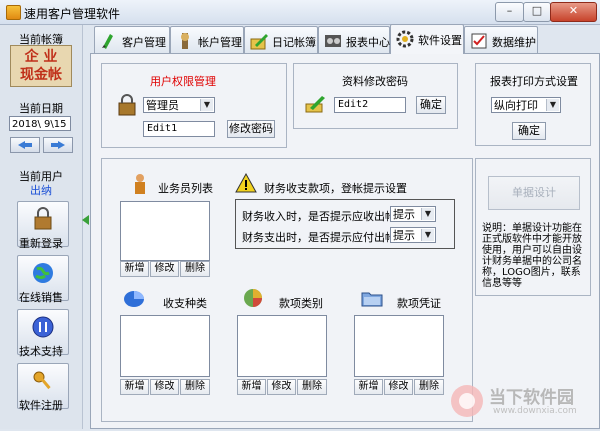 Image resolution: width=600 pixels, height=431 pixels. I want to click on vouchers-delete-button: 删除, so click(429, 387).